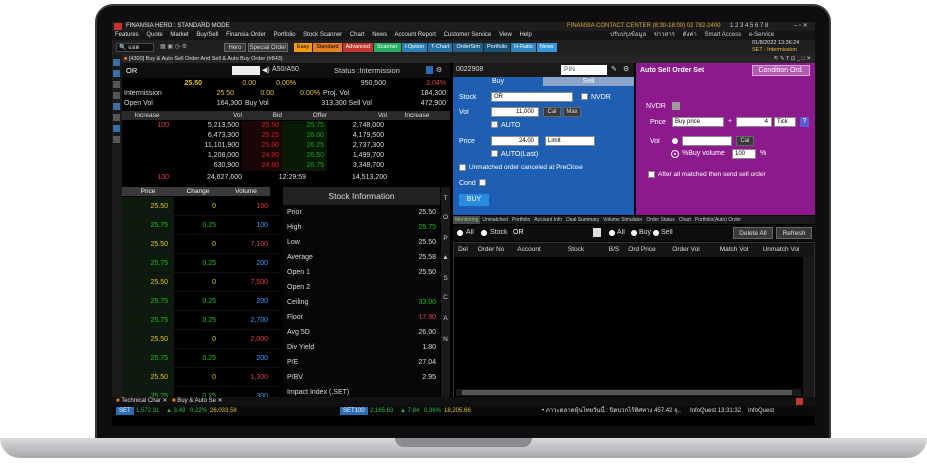 Image resolution: width=927 pixels, height=476 pixels. What do you see at coordinates (429, 70) in the screenshot?
I see `layout-icon` at bounding box center [429, 70].